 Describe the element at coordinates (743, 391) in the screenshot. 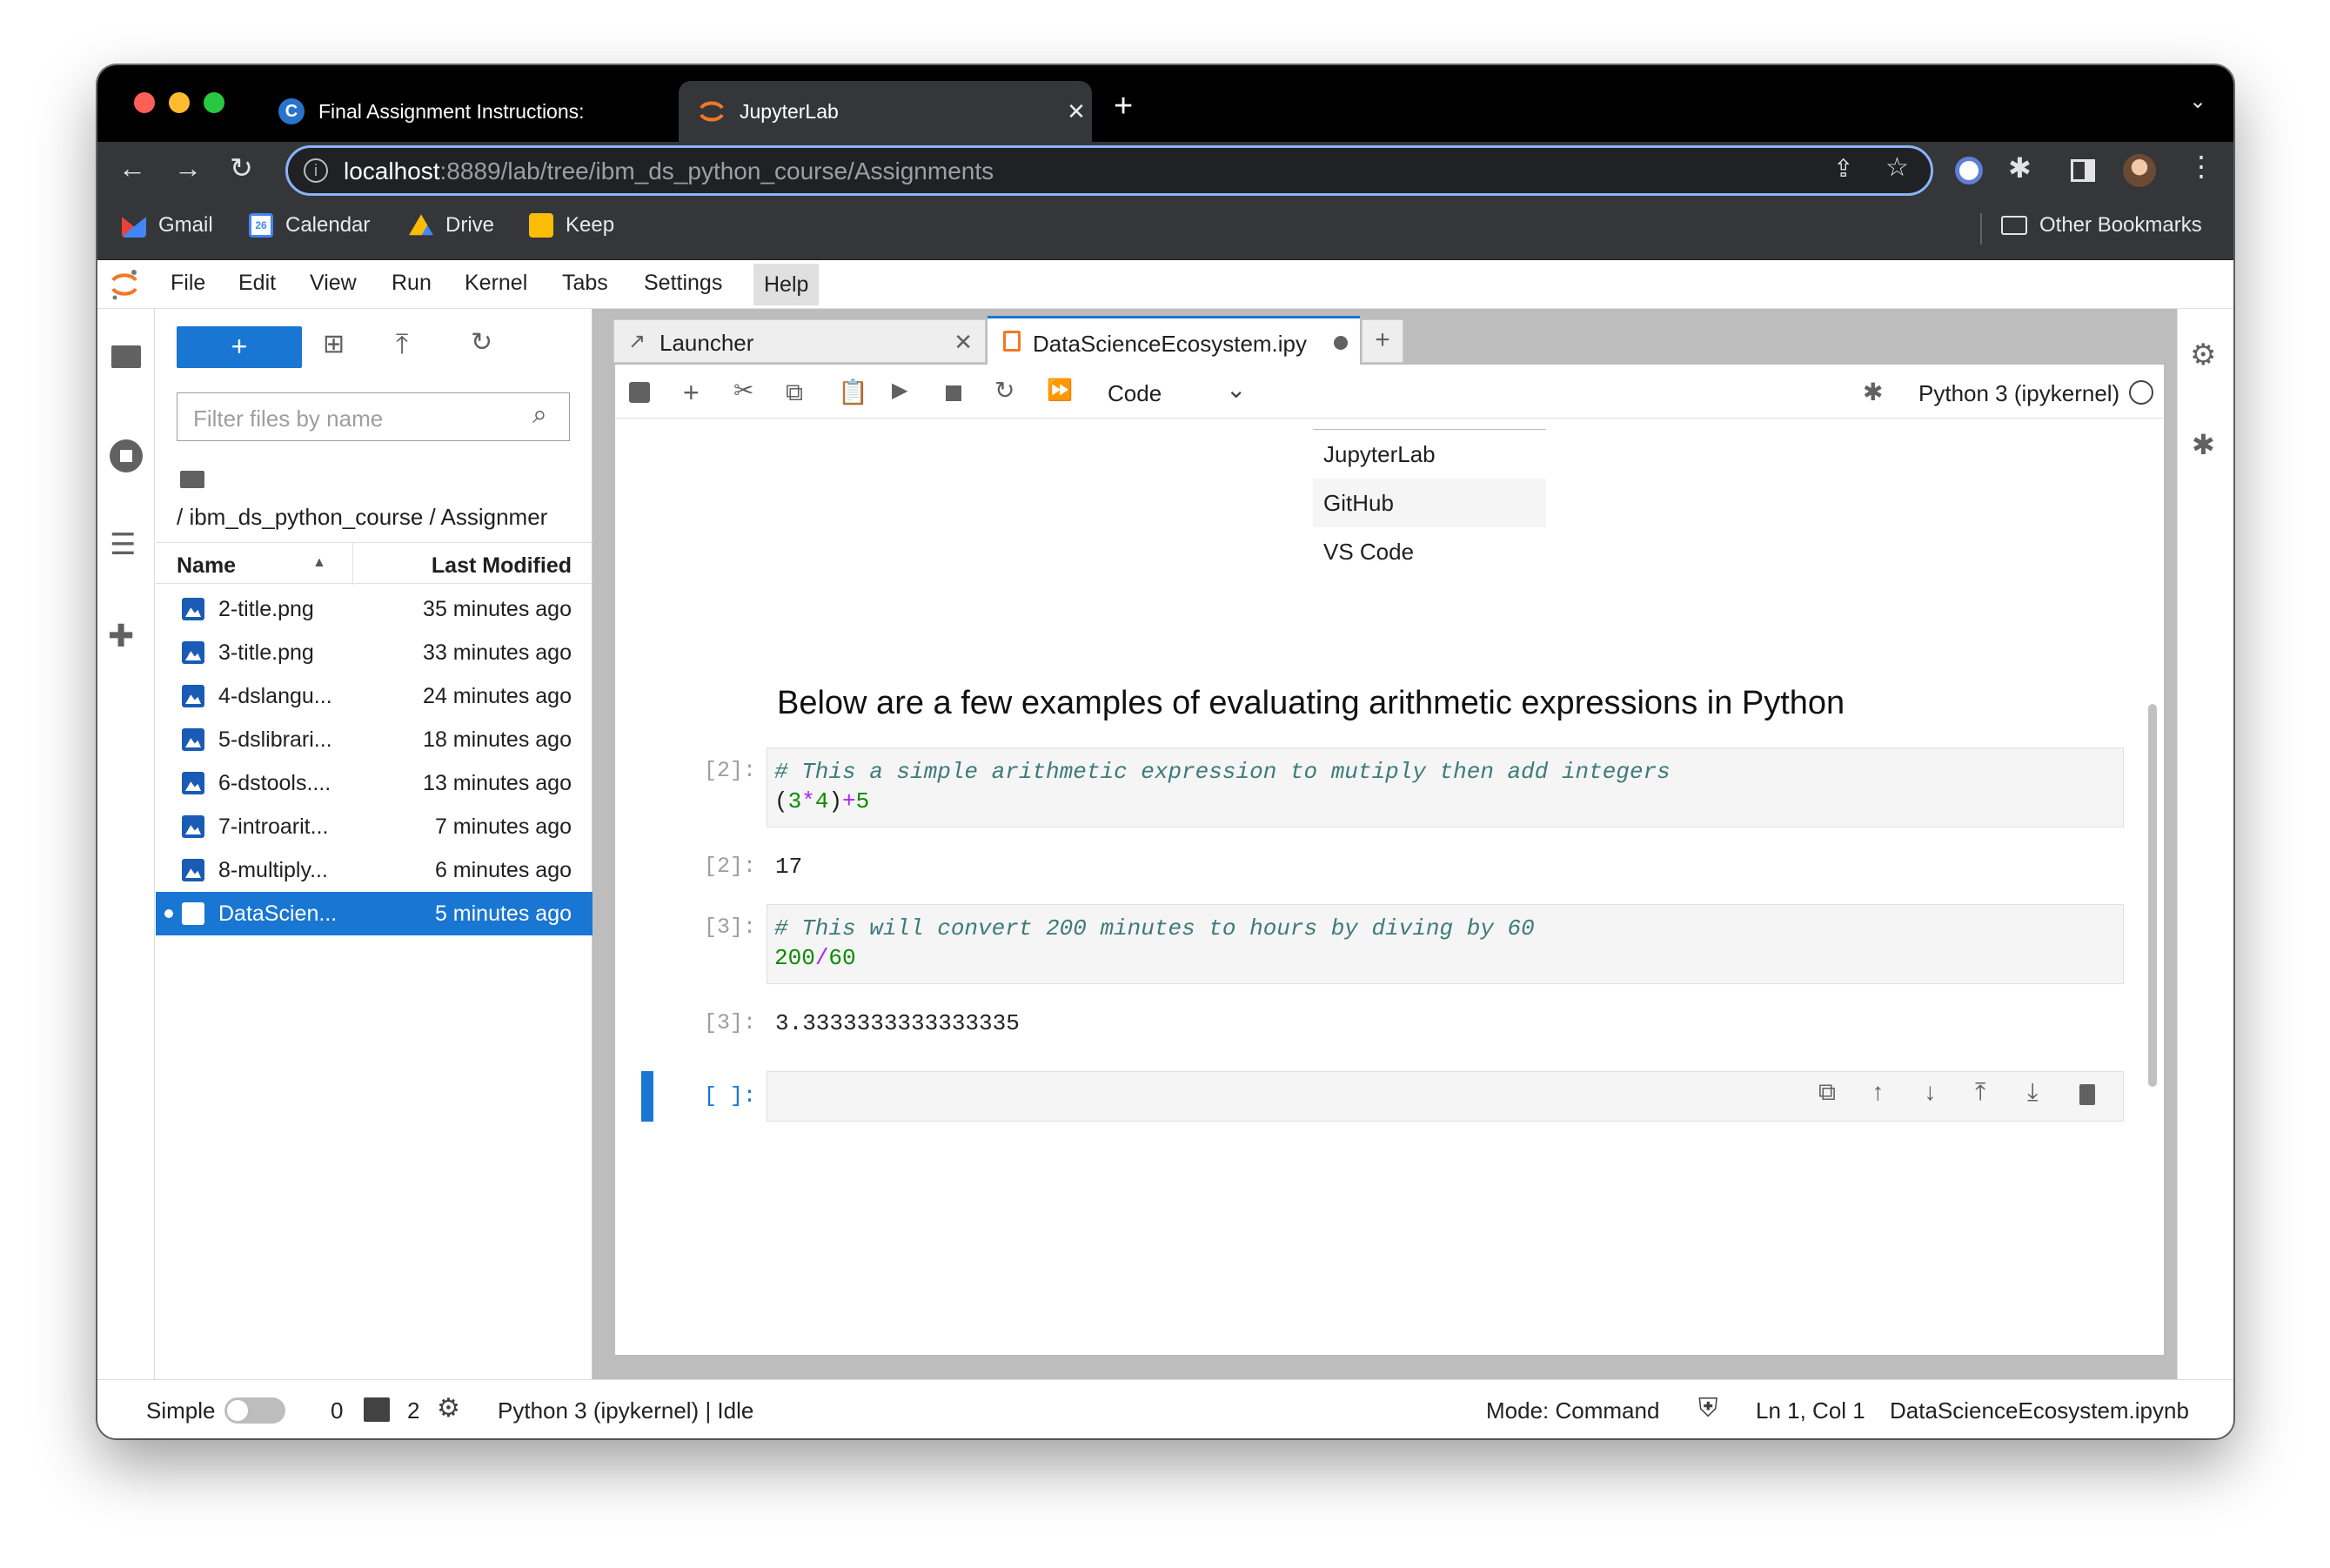

I see `cut-icon: ✂` at that location.